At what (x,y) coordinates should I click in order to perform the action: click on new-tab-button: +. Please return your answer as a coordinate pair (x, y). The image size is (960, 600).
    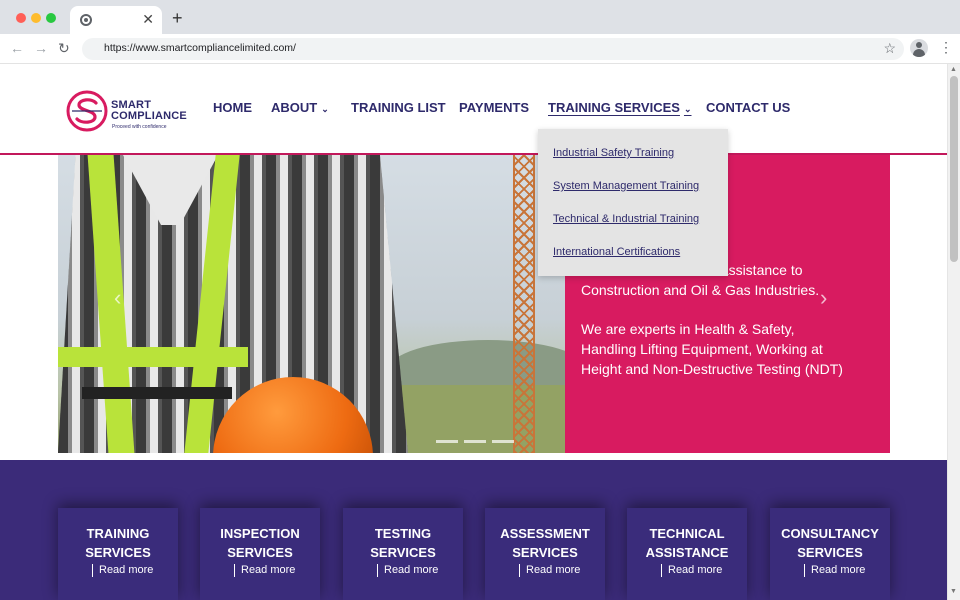
    Looking at the image, I should click on (177, 18).